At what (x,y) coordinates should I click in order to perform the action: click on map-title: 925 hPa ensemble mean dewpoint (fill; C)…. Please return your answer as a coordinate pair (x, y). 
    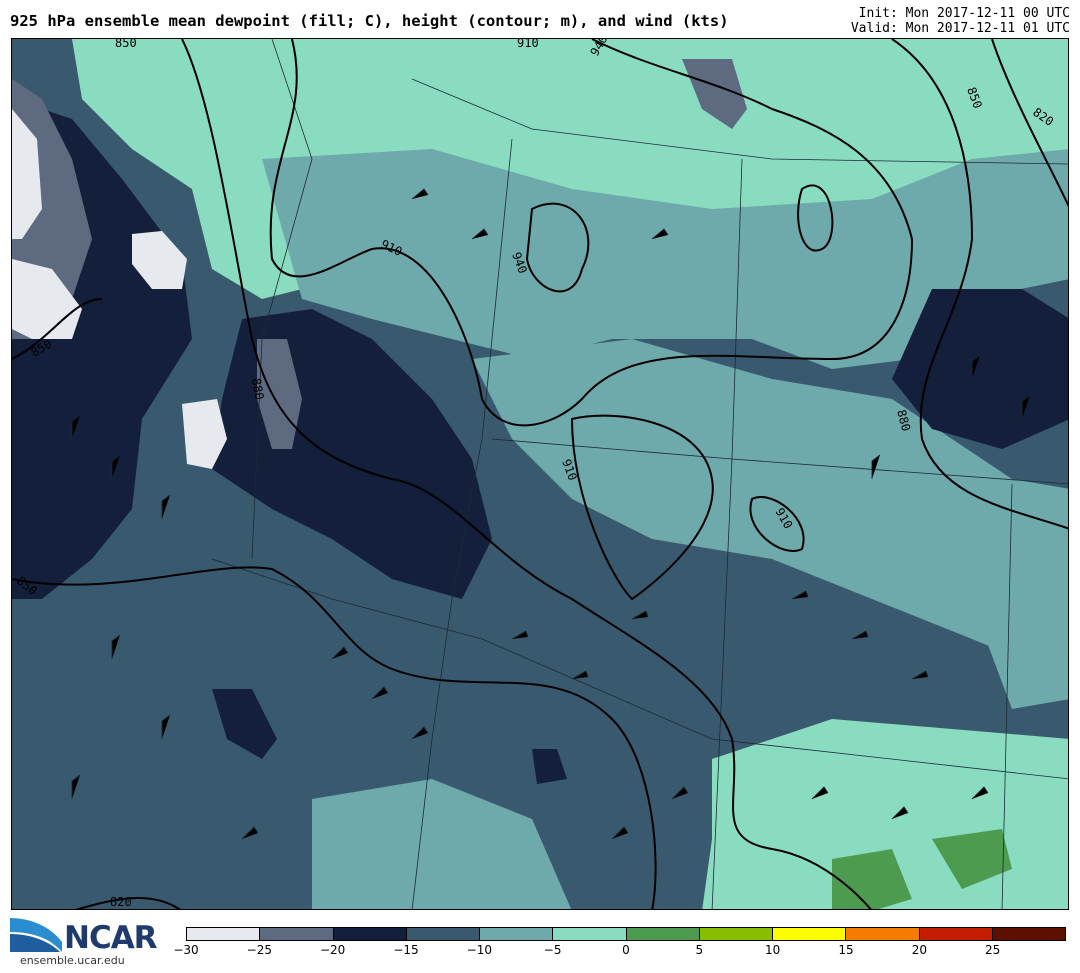
    Looking at the image, I should click on (369, 21).